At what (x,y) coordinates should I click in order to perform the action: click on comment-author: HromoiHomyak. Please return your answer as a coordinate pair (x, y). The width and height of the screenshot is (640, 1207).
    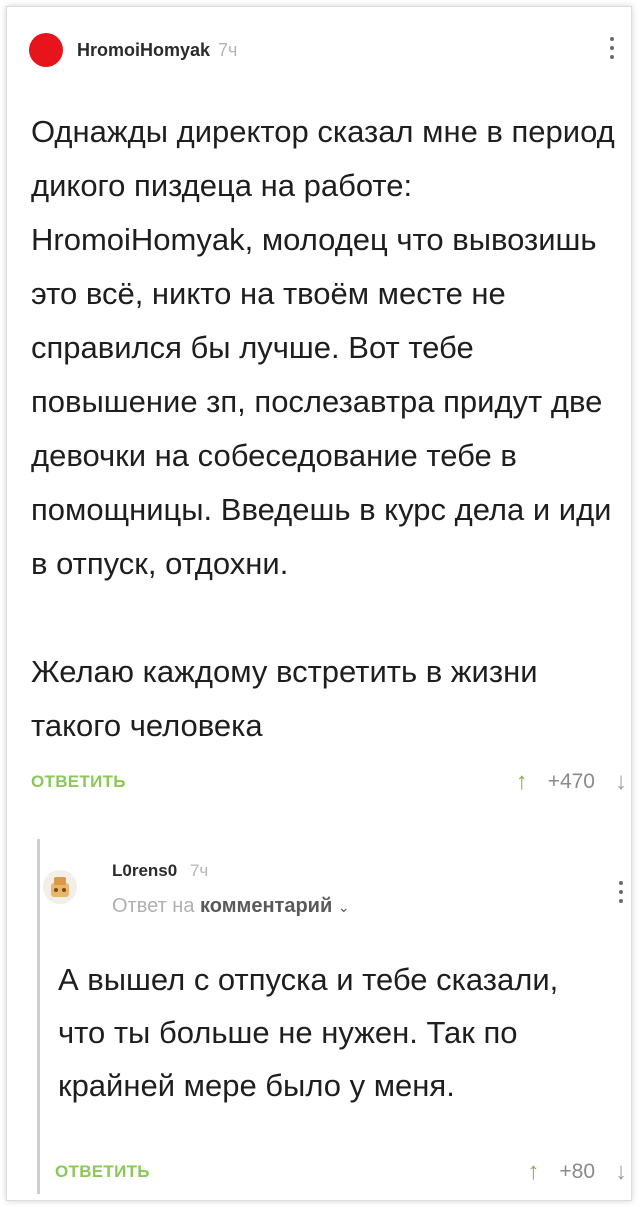
    Looking at the image, I should click on (143, 50).